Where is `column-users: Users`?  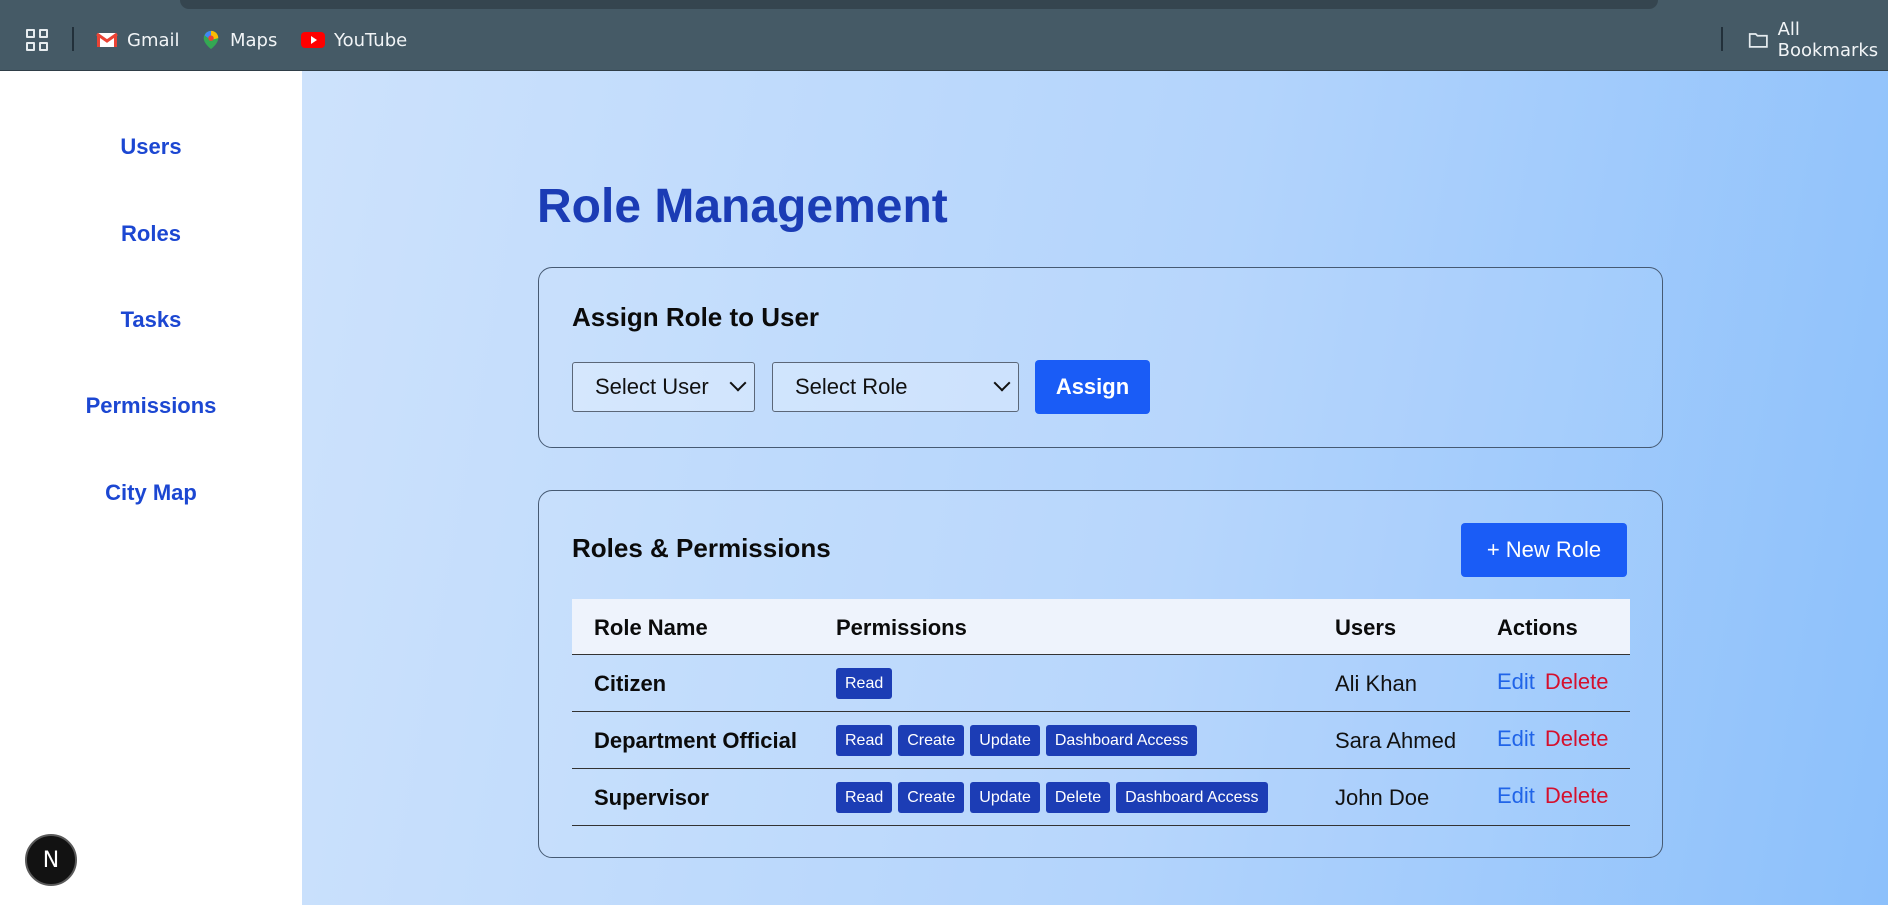
column-users: Users is located at coordinates (1366, 627).